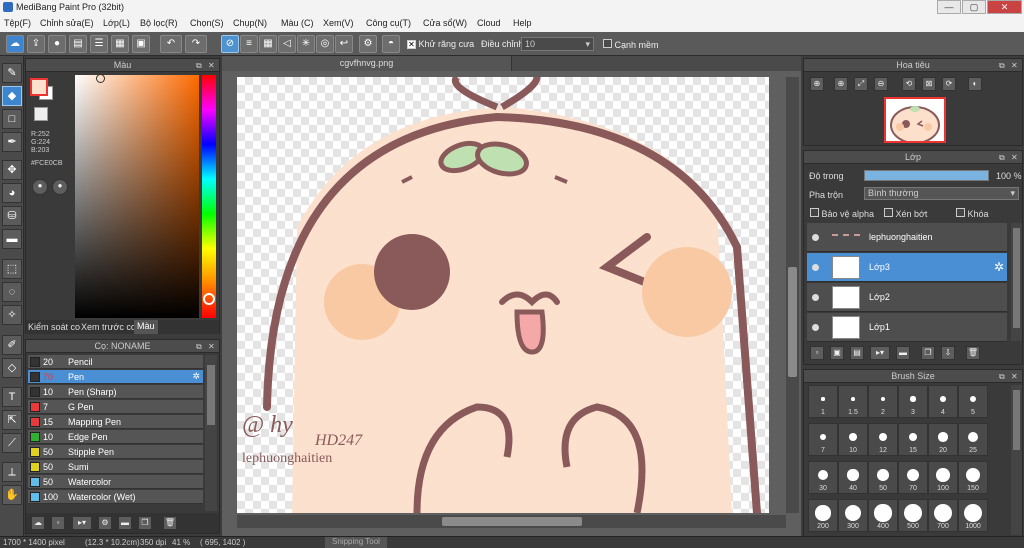  What do you see at coordinates (907, 297) in the screenshot?
I see `layer-row: Lớp2` at bounding box center [907, 297].